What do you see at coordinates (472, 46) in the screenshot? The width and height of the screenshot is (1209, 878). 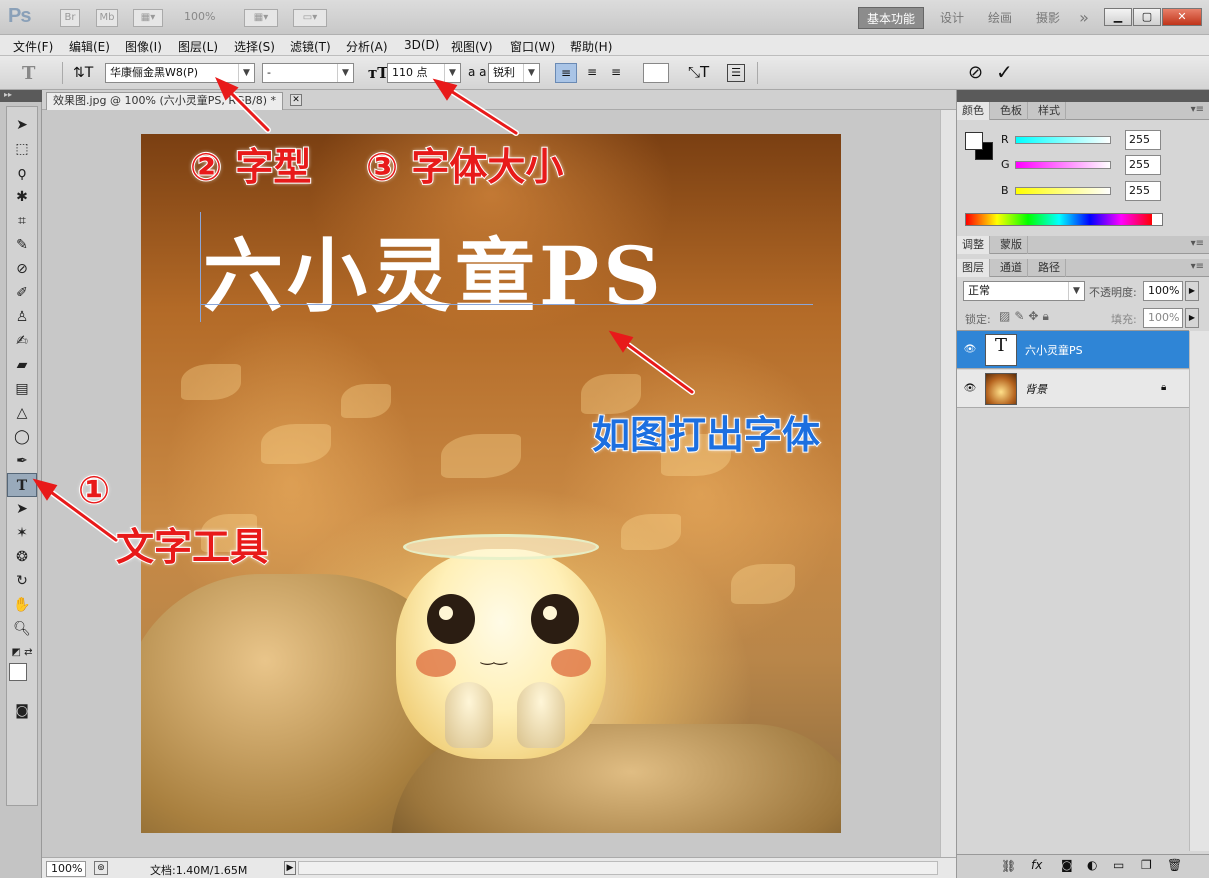 I see `menu-view: 视图(V)` at bounding box center [472, 46].